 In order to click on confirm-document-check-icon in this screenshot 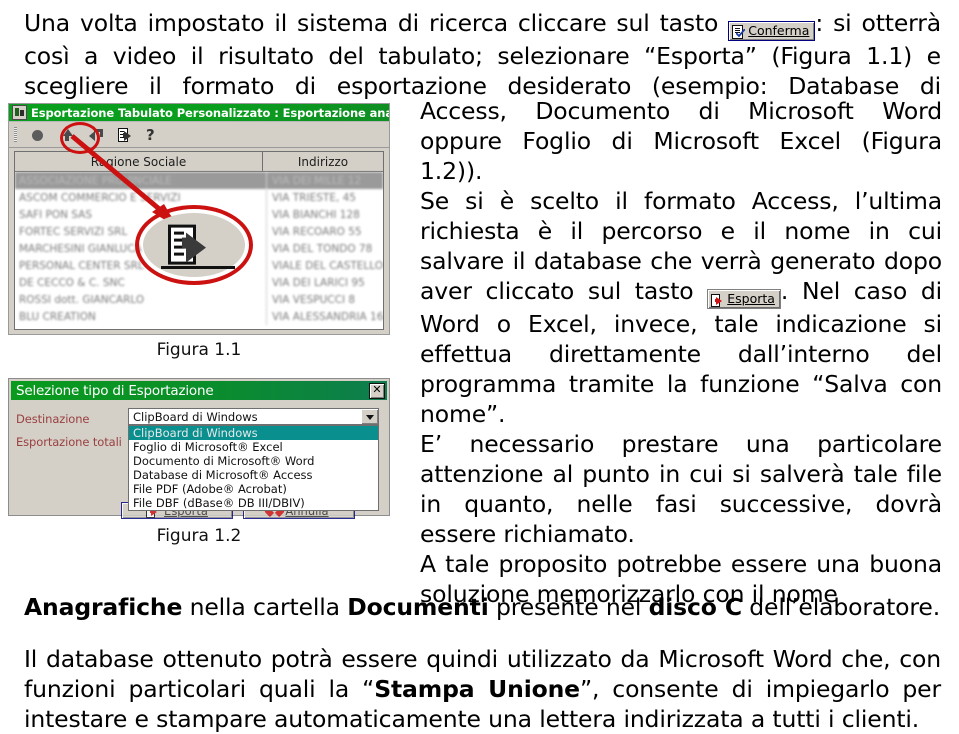, I will do `click(739, 32)`.